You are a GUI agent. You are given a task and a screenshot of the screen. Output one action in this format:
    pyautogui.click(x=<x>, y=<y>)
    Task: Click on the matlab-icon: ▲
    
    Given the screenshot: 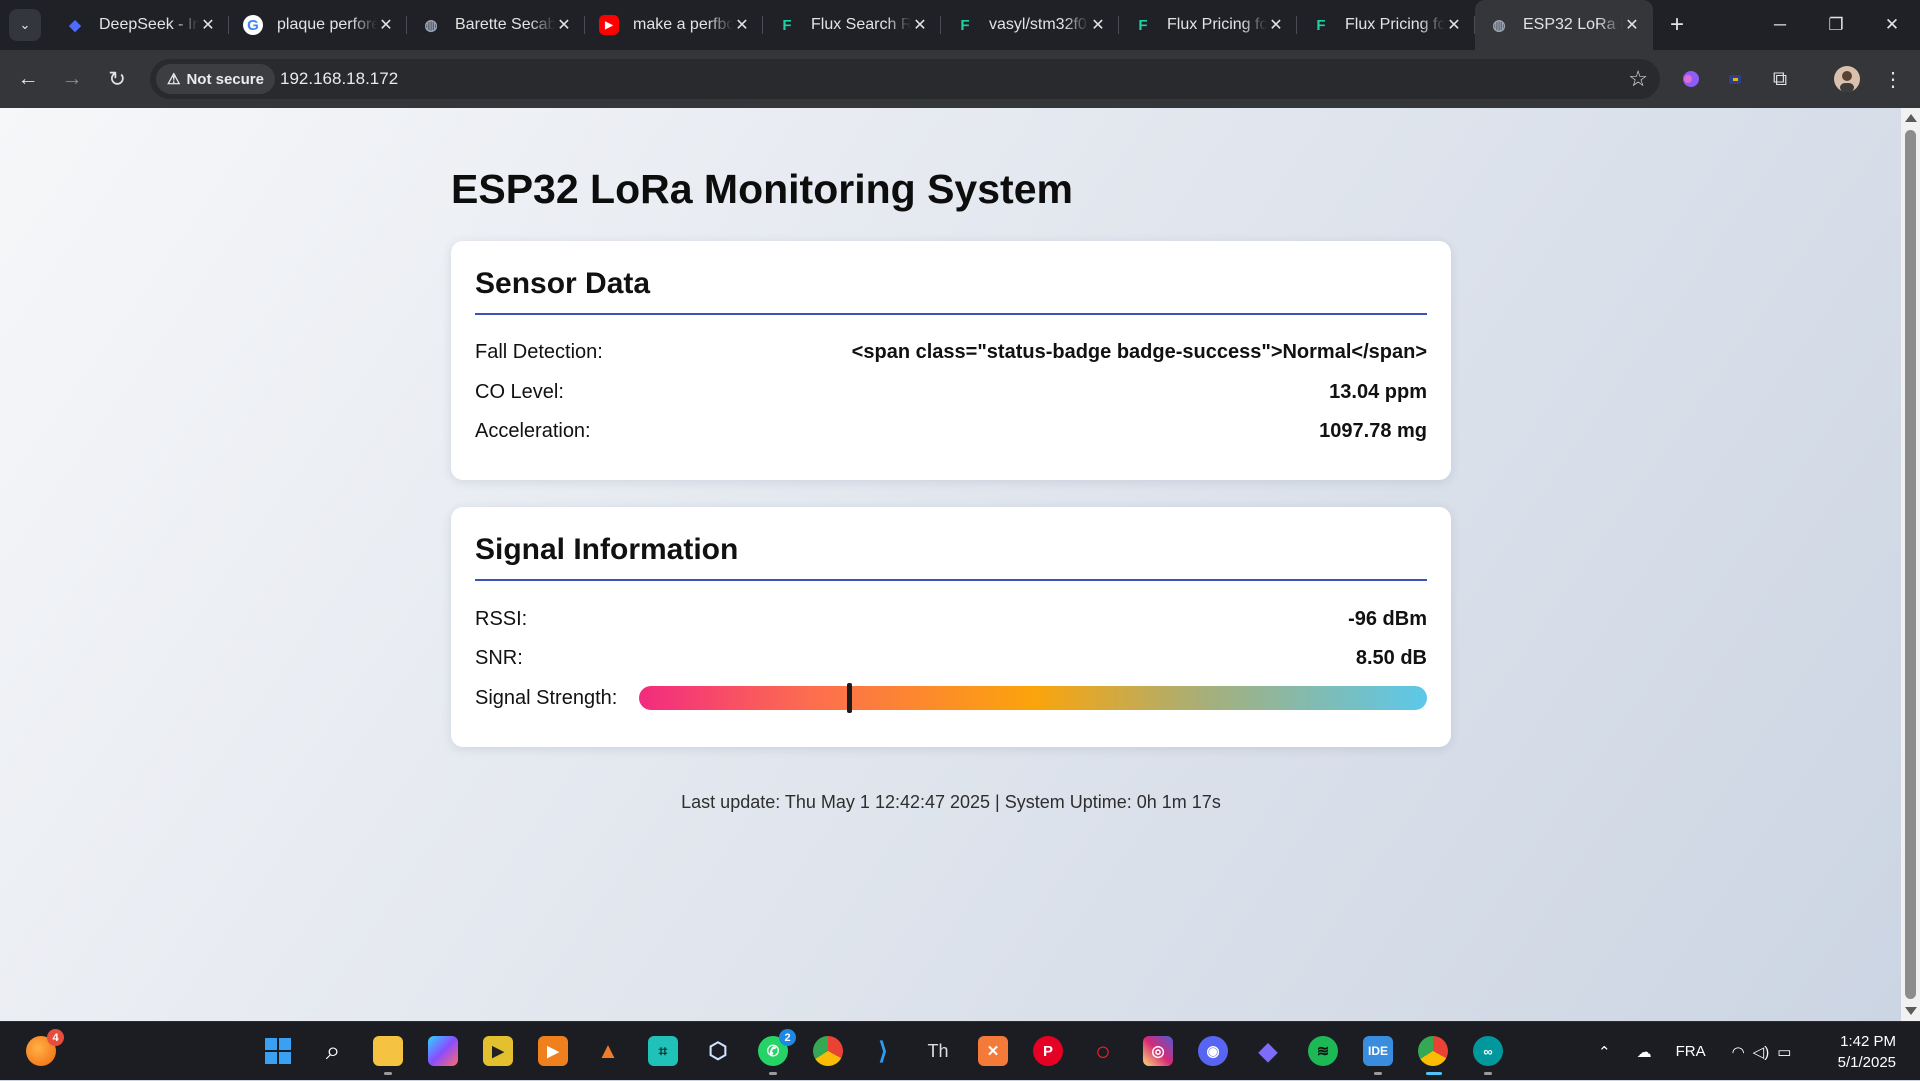 What is the action you would take?
    pyautogui.click(x=608, y=1051)
    